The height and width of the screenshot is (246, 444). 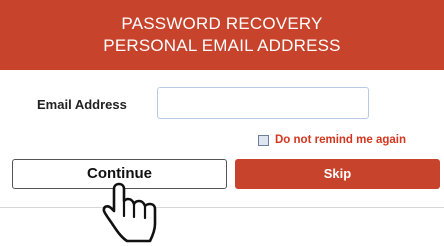 What do you see at coordinates (340, 140) in the screenshot?
I see `remind-label: Do not remind me again` at bounding box center [340, 140].